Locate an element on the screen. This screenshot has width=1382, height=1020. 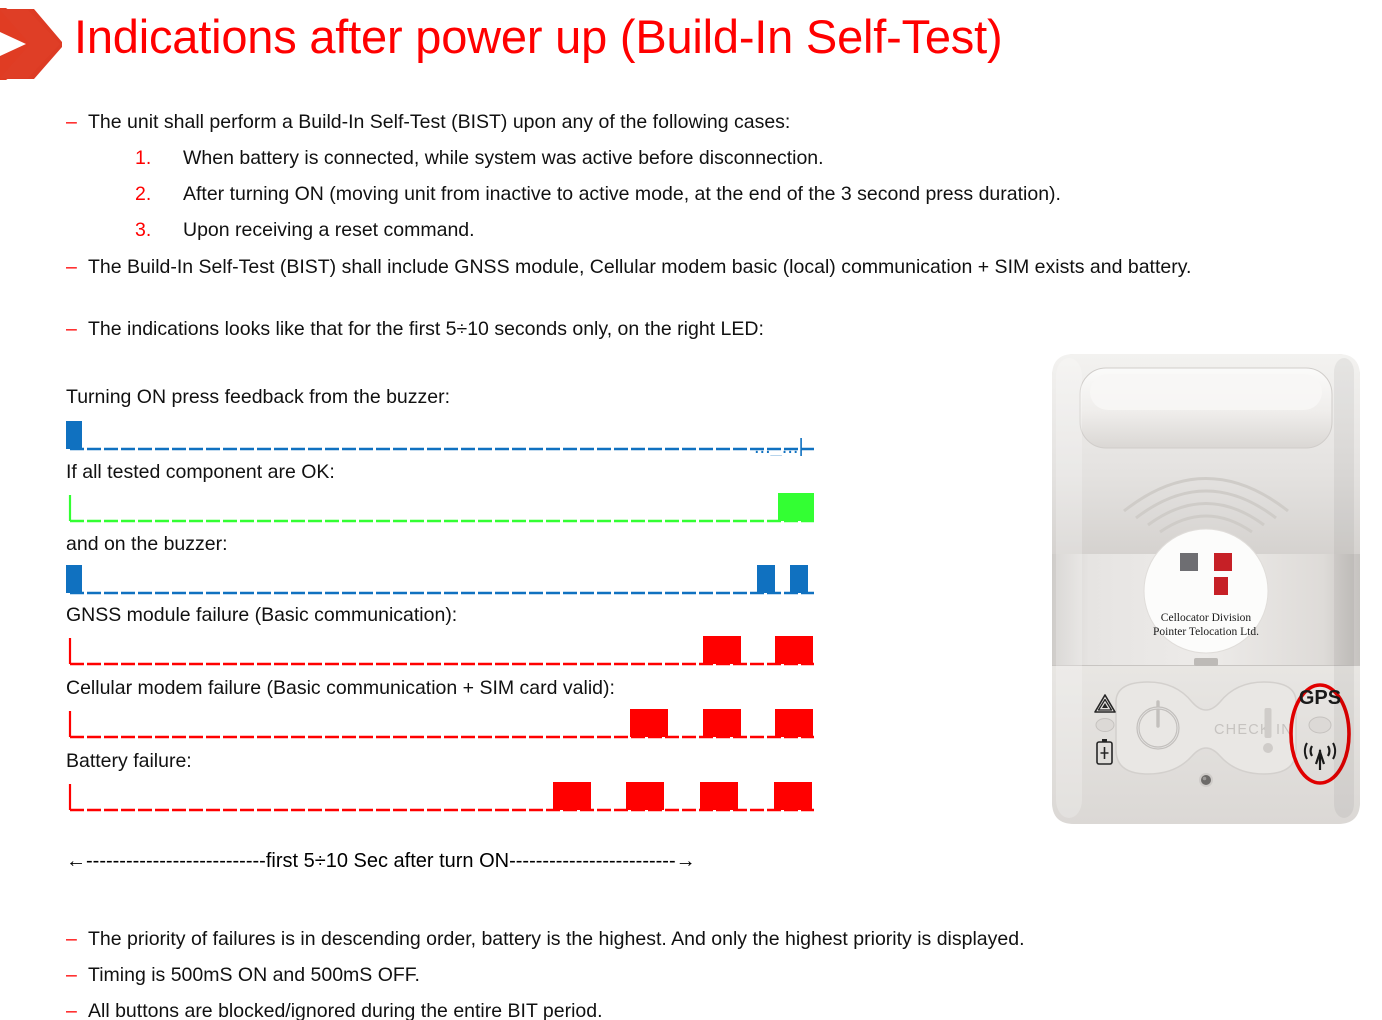
numbered-marker: 2. is located at coordinates (143, 194).